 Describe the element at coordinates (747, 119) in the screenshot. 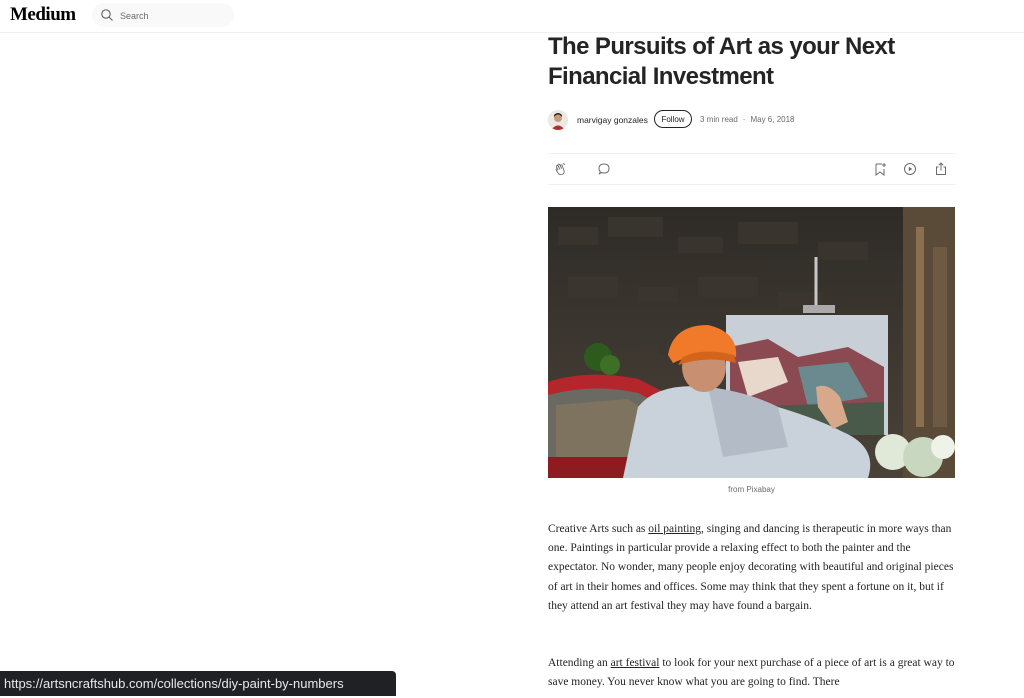

I see `article-meta: 3 min read · May 6, 2018` at that location.